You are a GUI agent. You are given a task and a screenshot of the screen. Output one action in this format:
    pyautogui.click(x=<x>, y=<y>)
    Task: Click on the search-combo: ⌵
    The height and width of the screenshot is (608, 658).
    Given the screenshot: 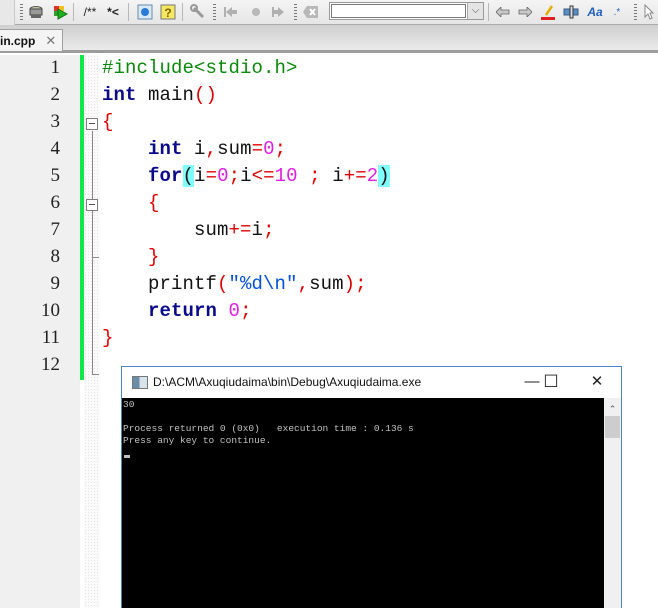 What is the action you would take?
    pyautogui.click(x=406, y=11)
    